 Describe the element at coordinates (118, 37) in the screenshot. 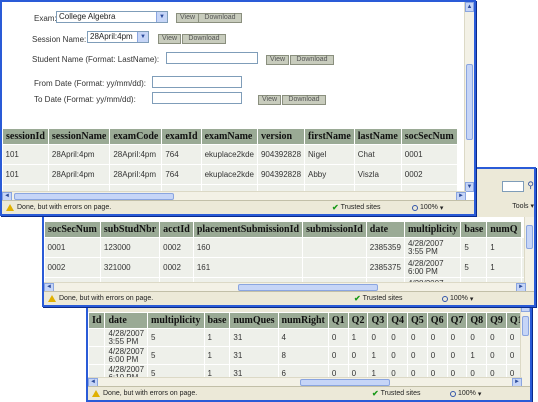

I see `session-select: 28April:4pm ▼` at that location.